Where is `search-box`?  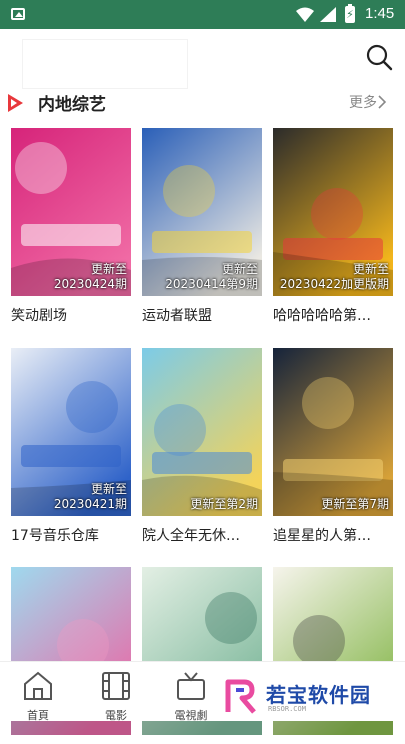
search-box is located at coordinates (105, 64).